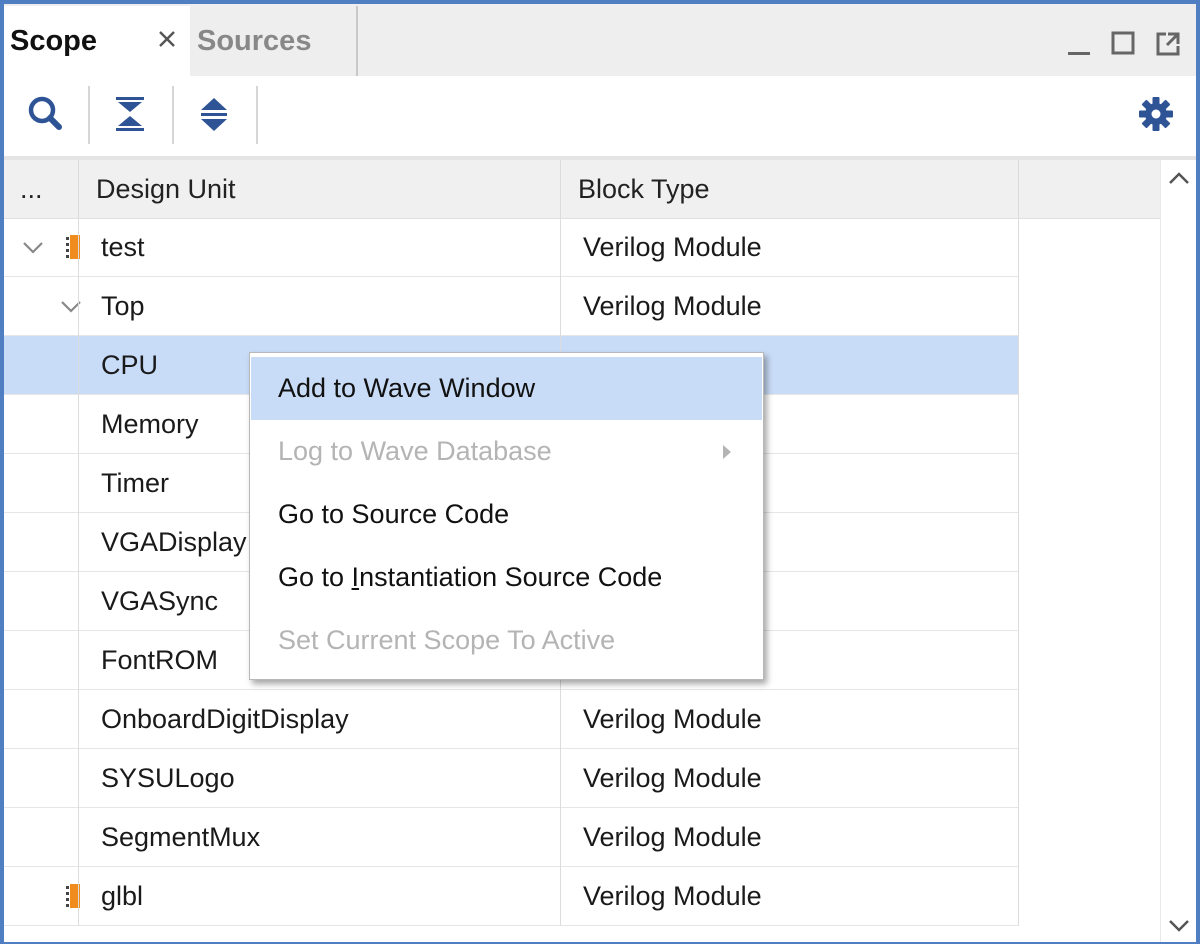 The width and height of the screenshot is (1200, 944). Describe the element at coordinates (511, 719) in the screenshot. I see `table-row: OnboardDigitDisplay Verilog Module` at that location.